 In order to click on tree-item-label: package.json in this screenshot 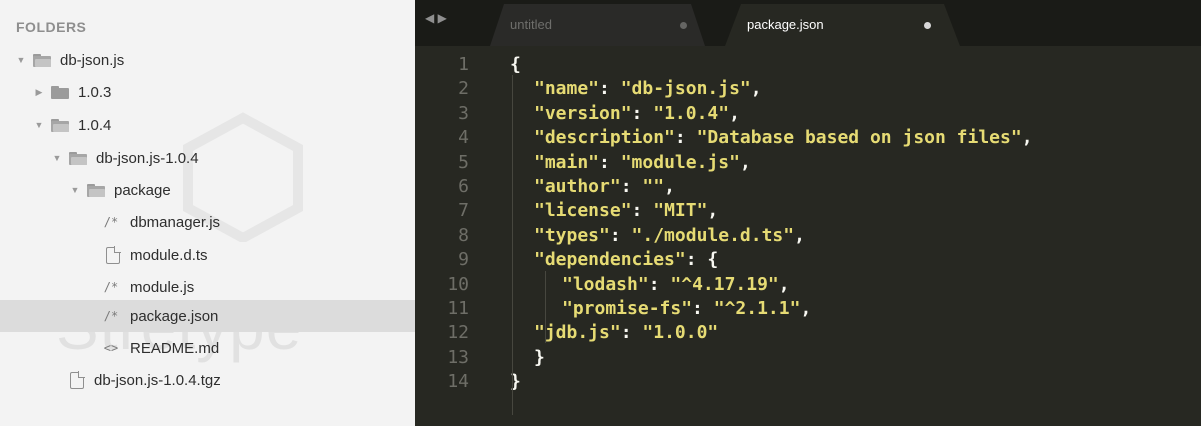, I will do `click(174, 316)`.